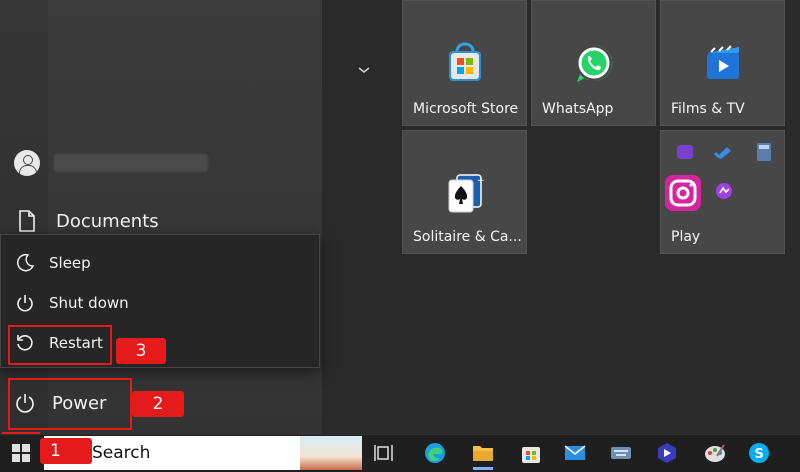  I want to click on svg-text: S, so click(759, 454).